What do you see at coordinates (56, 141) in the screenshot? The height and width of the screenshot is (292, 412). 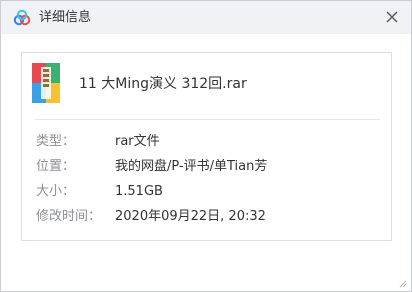 I see `type-label: 类型：` at bounding box center [56, 141].